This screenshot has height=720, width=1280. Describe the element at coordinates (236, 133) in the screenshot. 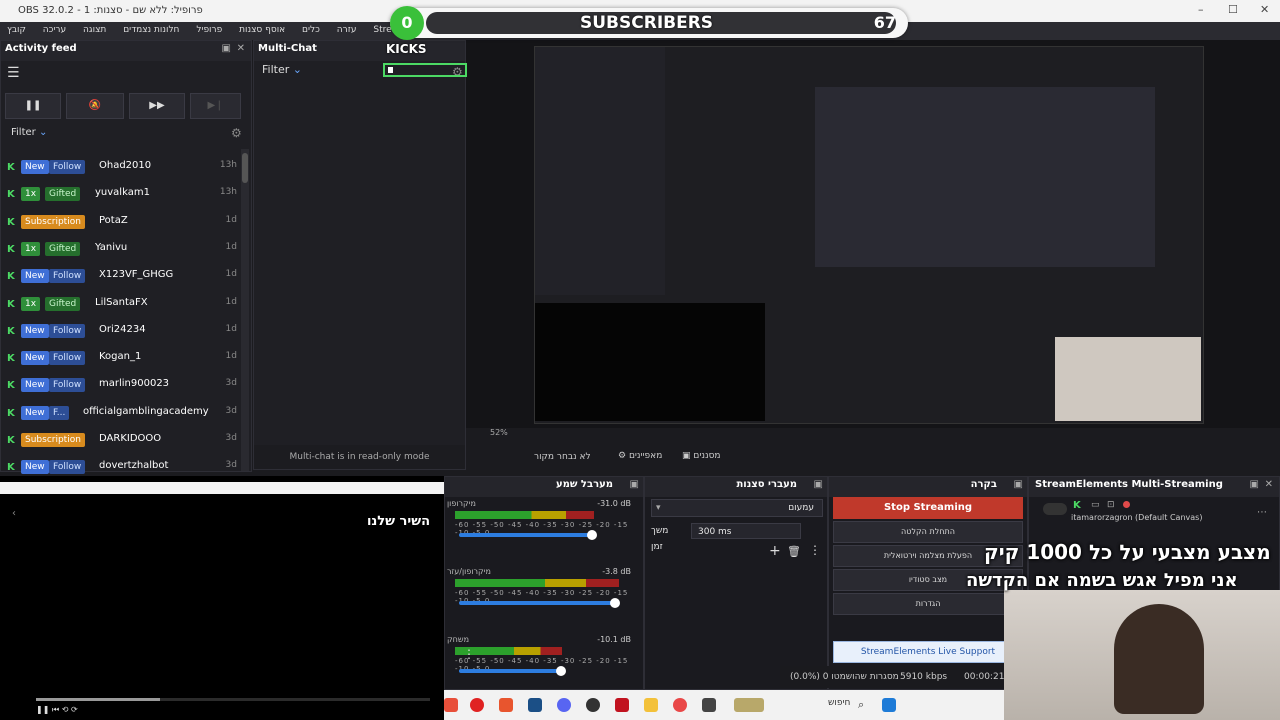

I see `gear-icon: ⚙` at that location.